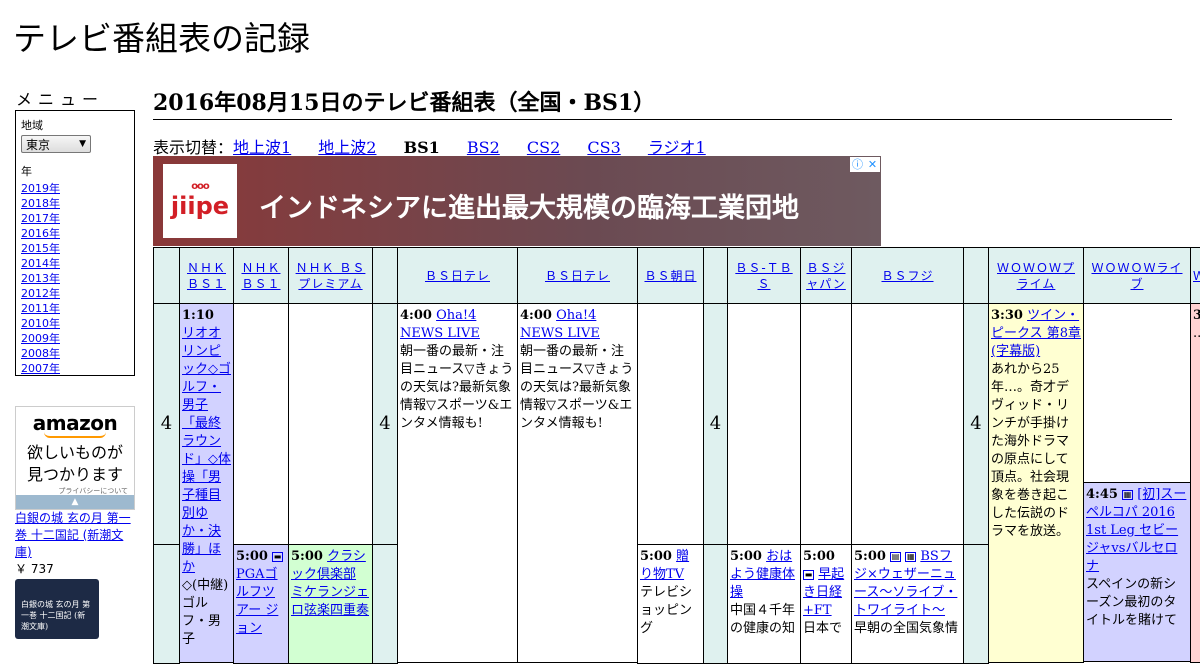 This screenshot has height=664, width=1200. Describe the element at coordinates (161, 38) in the screenshot. I see `site-title: テレビ番組表の記録` at that location.